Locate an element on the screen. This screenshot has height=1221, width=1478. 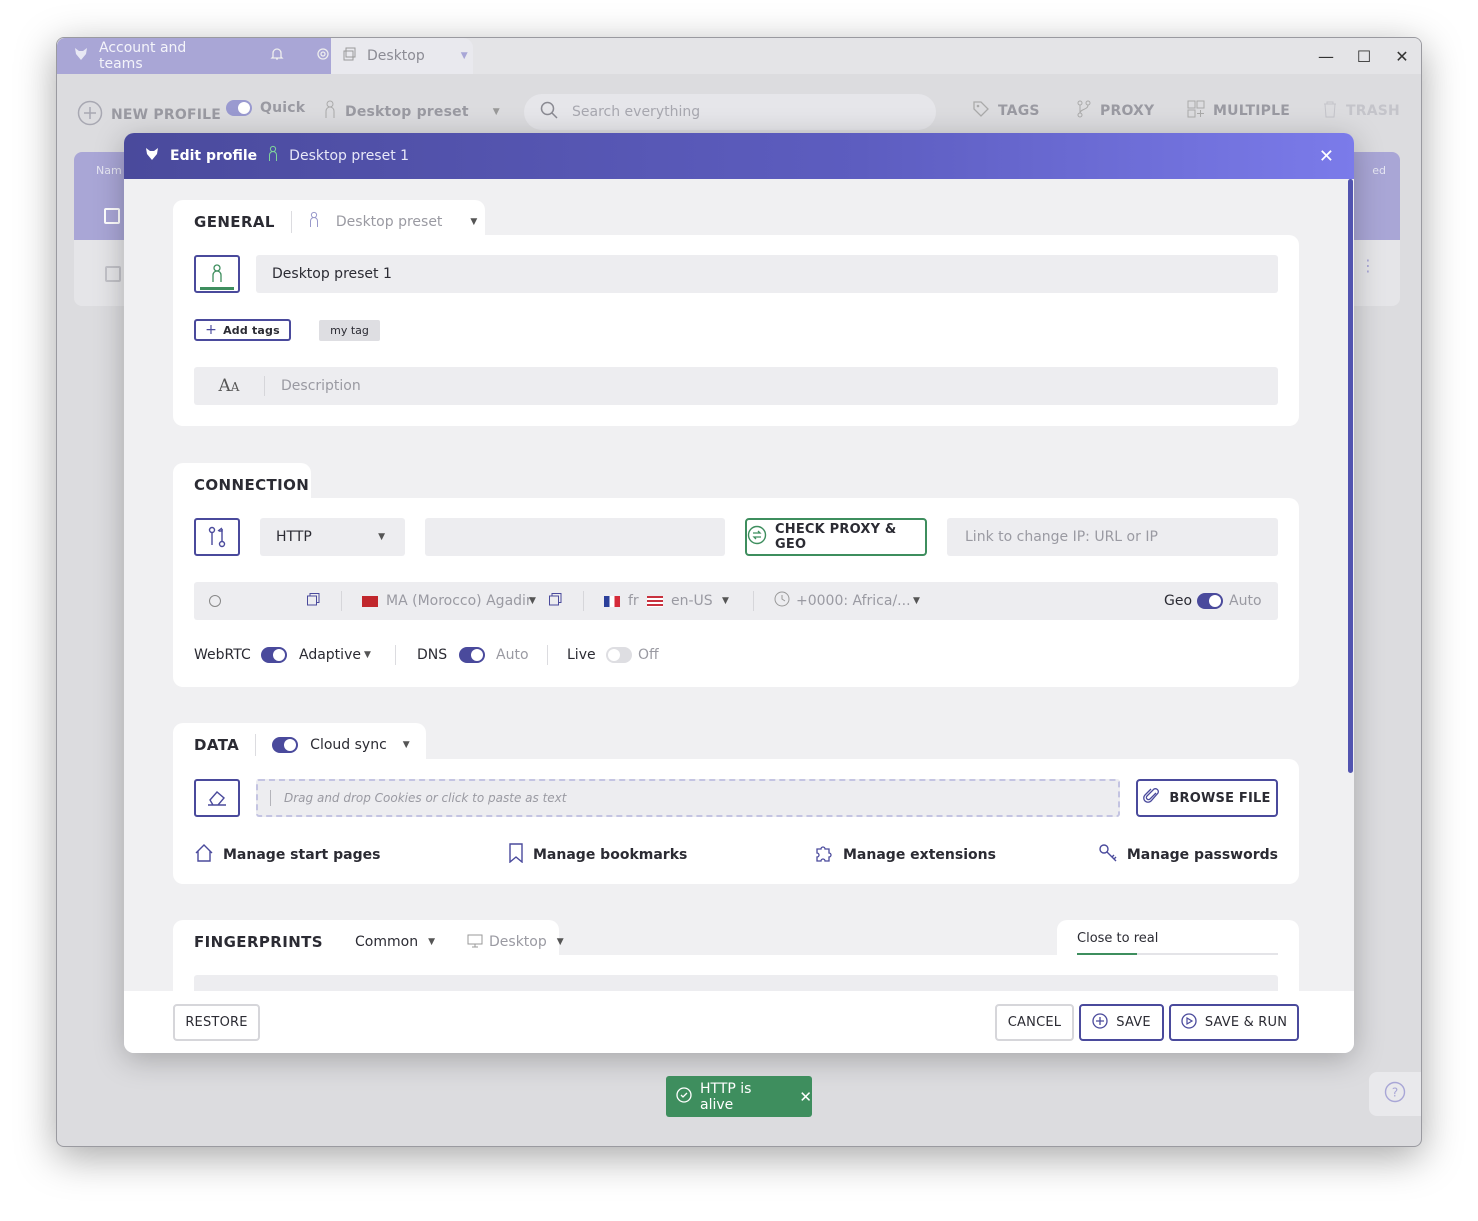
window-controls: — ☐ ✕ is located at coordinates (1364, 56).